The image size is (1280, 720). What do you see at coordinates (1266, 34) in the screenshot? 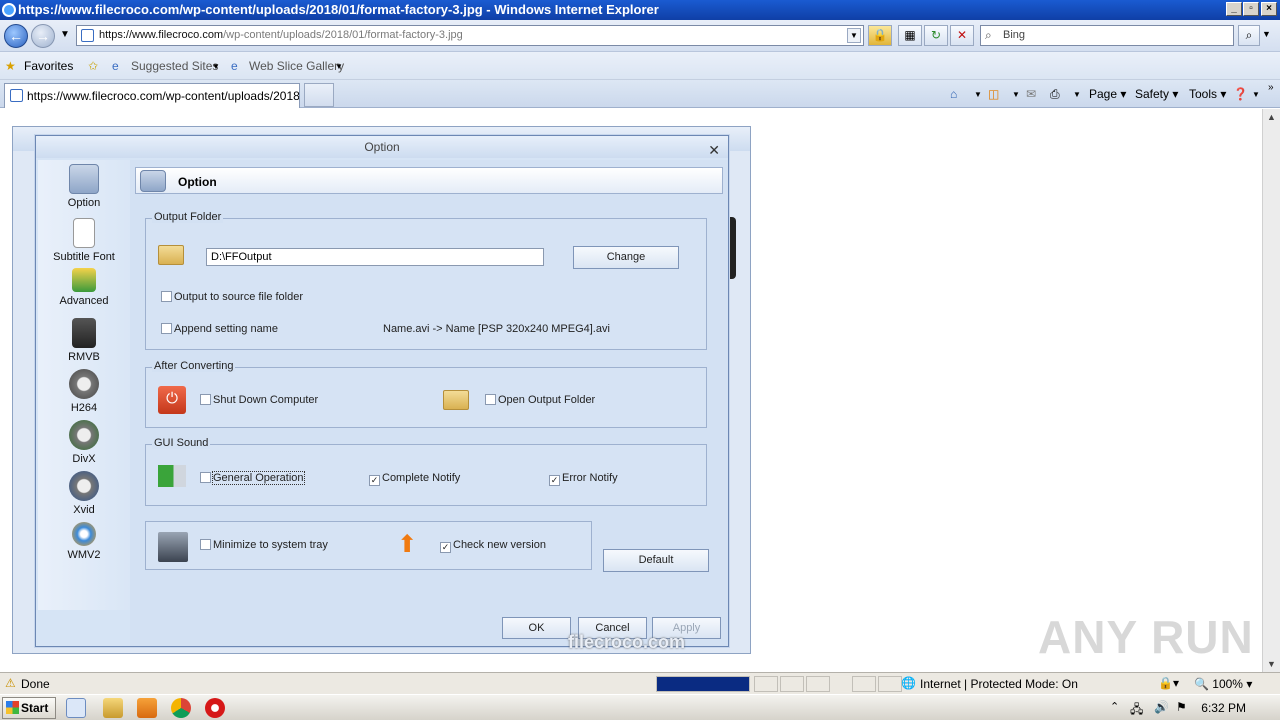
I see `search-options-icon: ▼` at bounding box center [1266, 34].